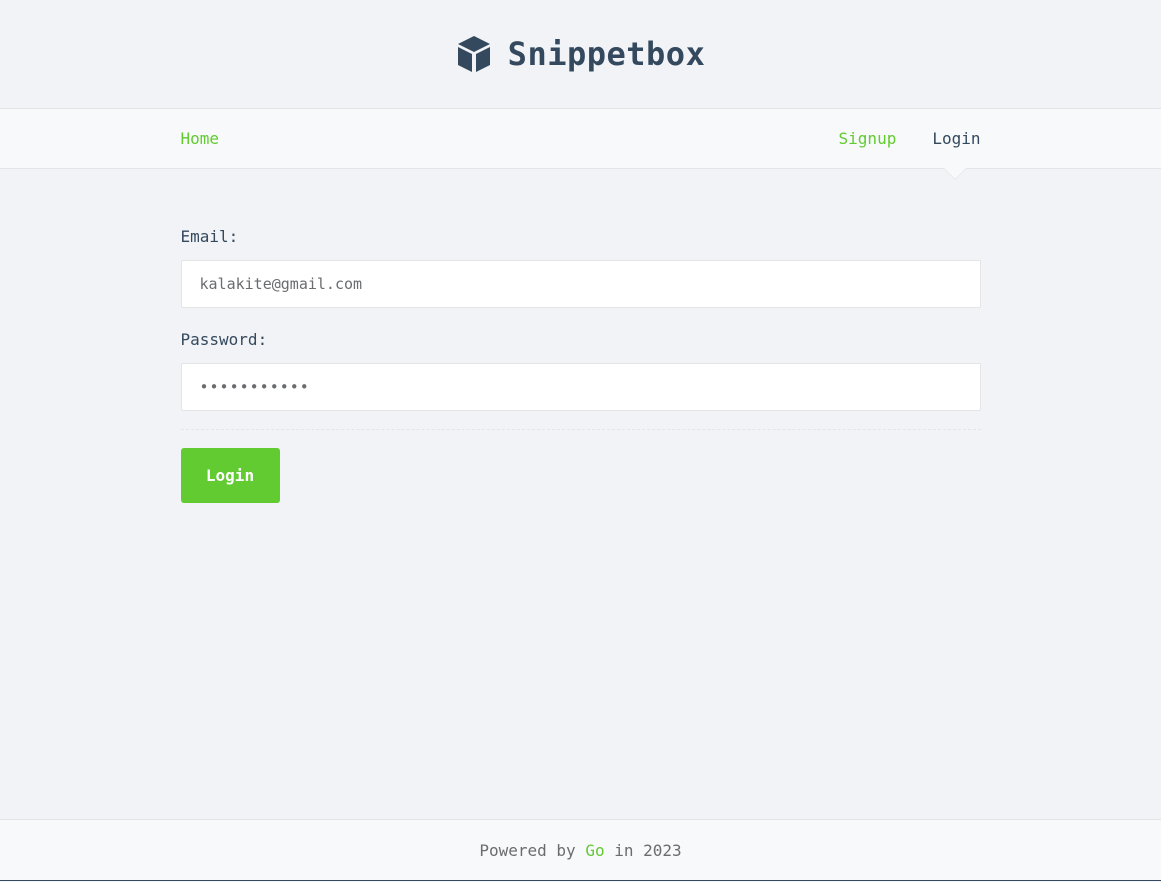 This screenshot has height=882, width=1161. What do you see at coordinates (868, 138) in the screenshot?
I see `nav-signup-link: Signup` at bounding box center [868, 138].